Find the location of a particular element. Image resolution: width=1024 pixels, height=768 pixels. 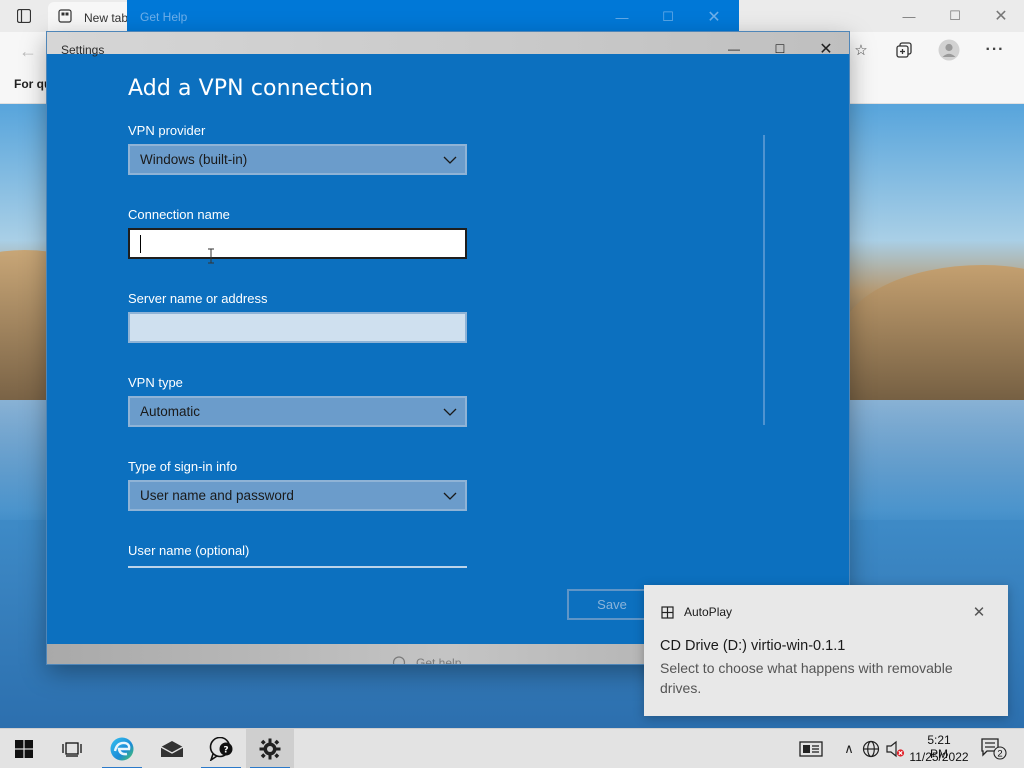

scrollbar is located at coordinates (764, 280).